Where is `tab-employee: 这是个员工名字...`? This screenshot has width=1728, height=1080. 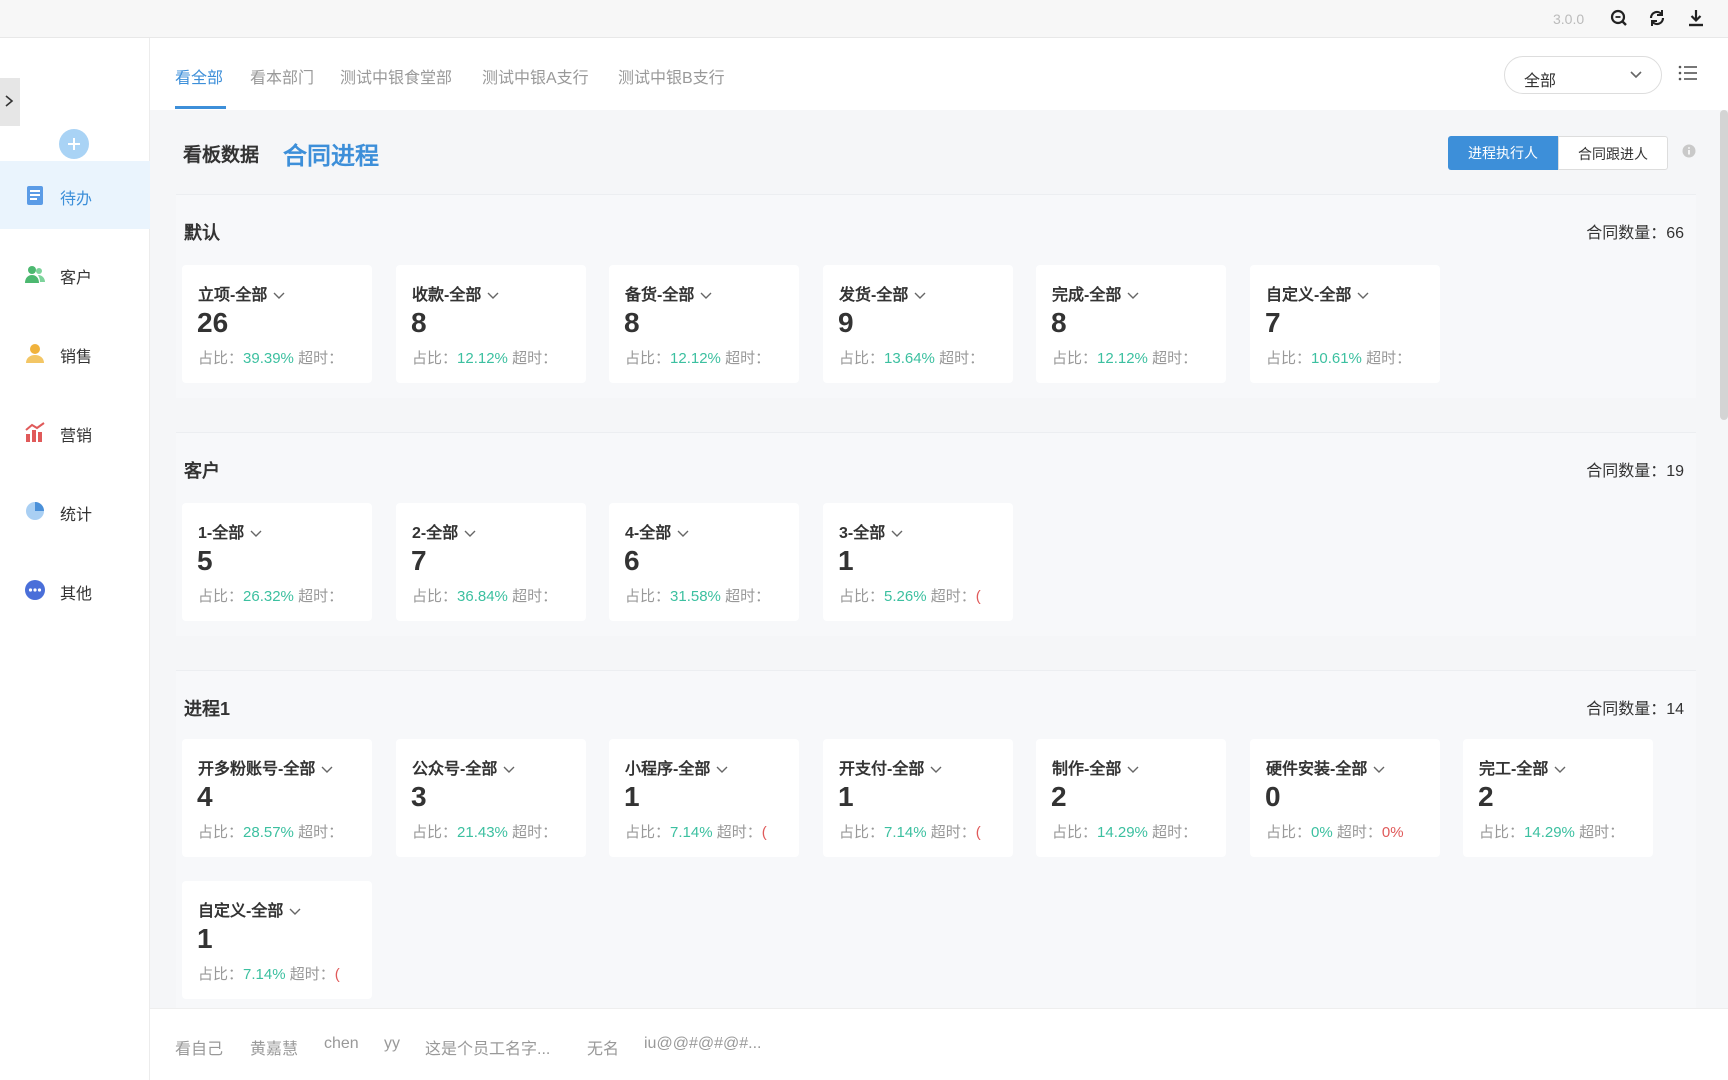
tab-employee: 这是个员工名字... is located at coordinates (487, 1047).